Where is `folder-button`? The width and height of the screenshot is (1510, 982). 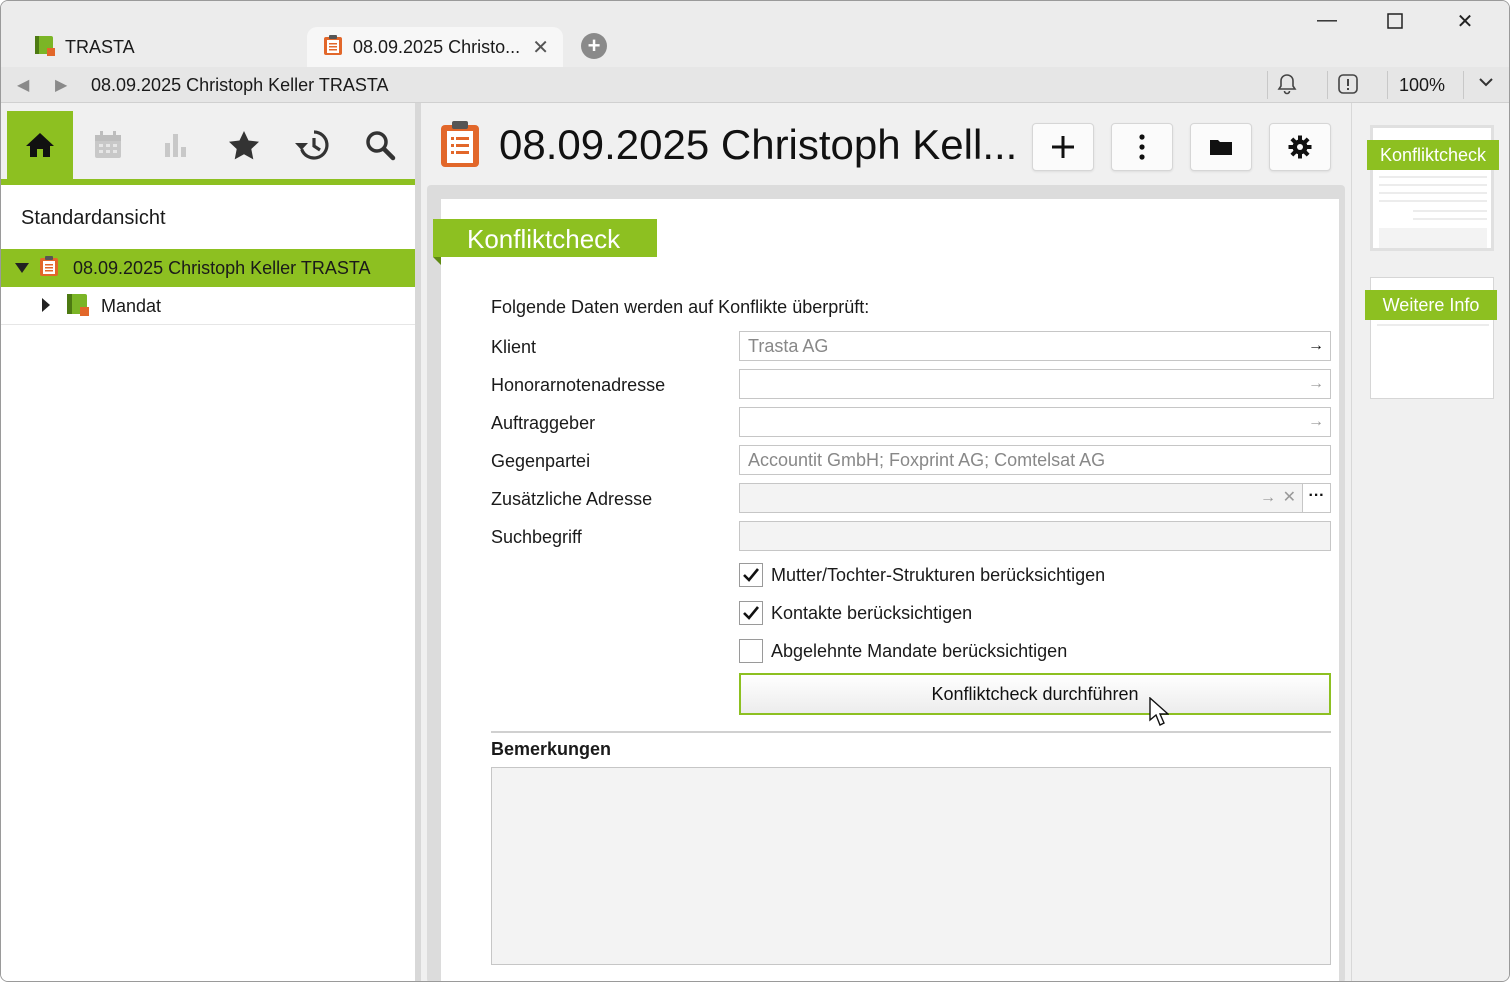
folder-button is located at coordinates (1221, 147).